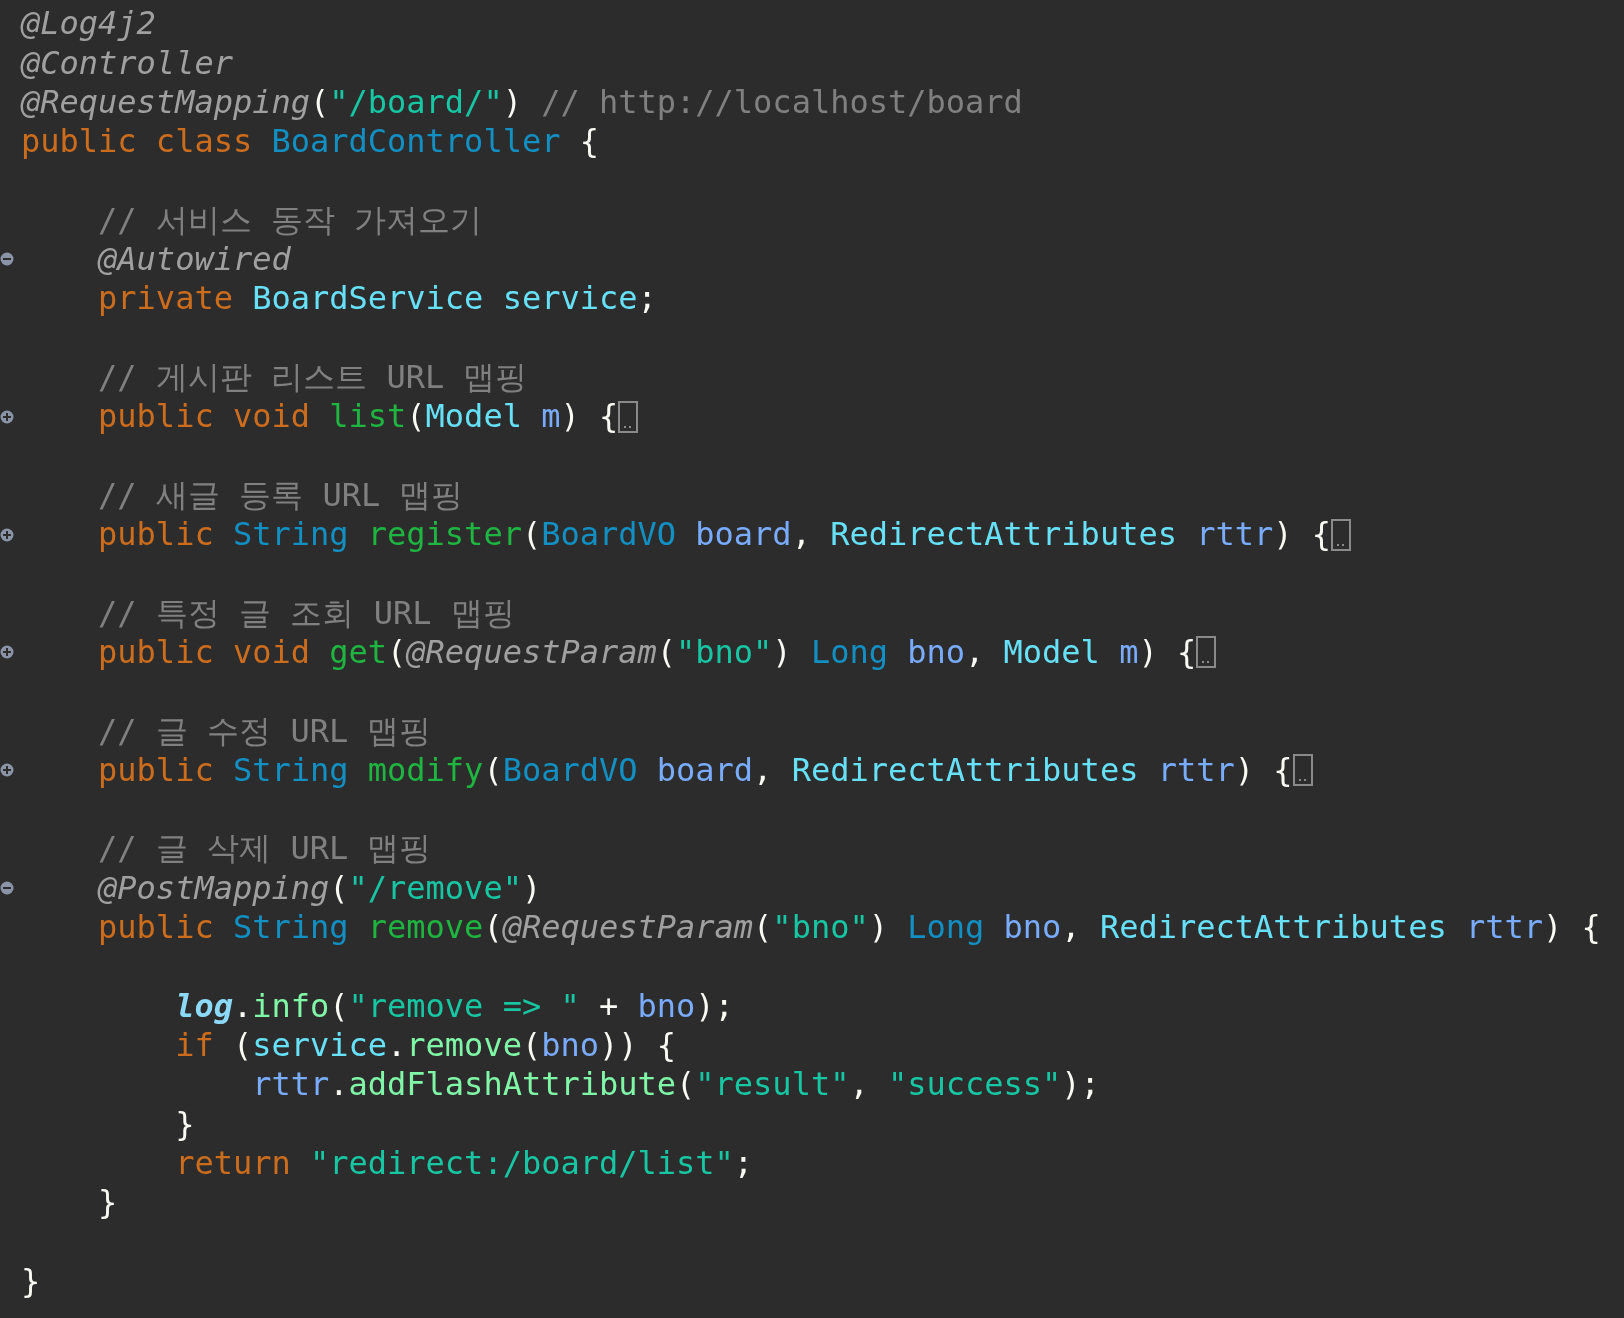  Describe the element at coordinates (306, 613) in the screenshot. I see `code-line: // 특정 글 조회 URL 맵핑` at that location.